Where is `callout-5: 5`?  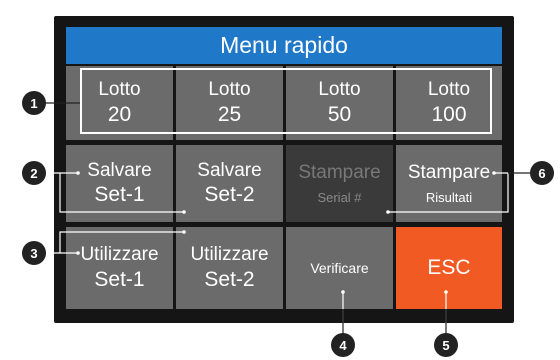 callout-5: 5 is located at coordinates (446, 345).